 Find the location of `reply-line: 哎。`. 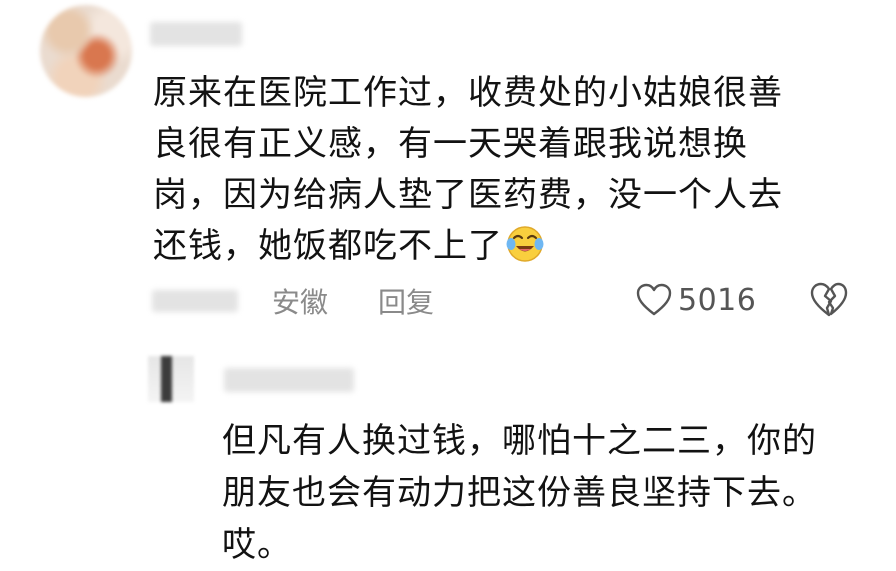

reply-line: 哎。 is located at coordinates (257, 545).